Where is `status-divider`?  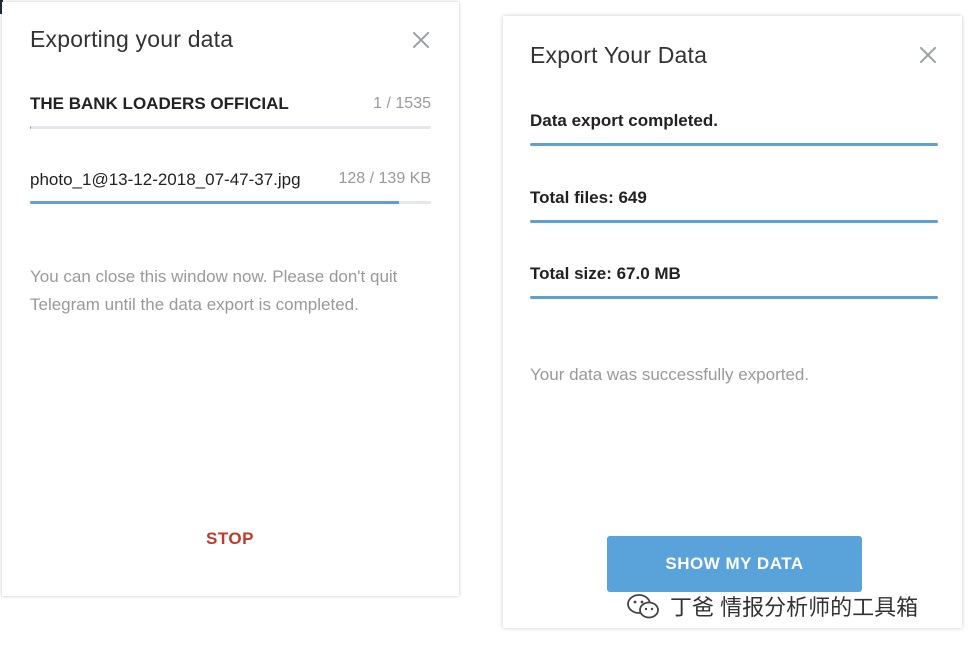 status-divider is located at coordinates (734, 144).